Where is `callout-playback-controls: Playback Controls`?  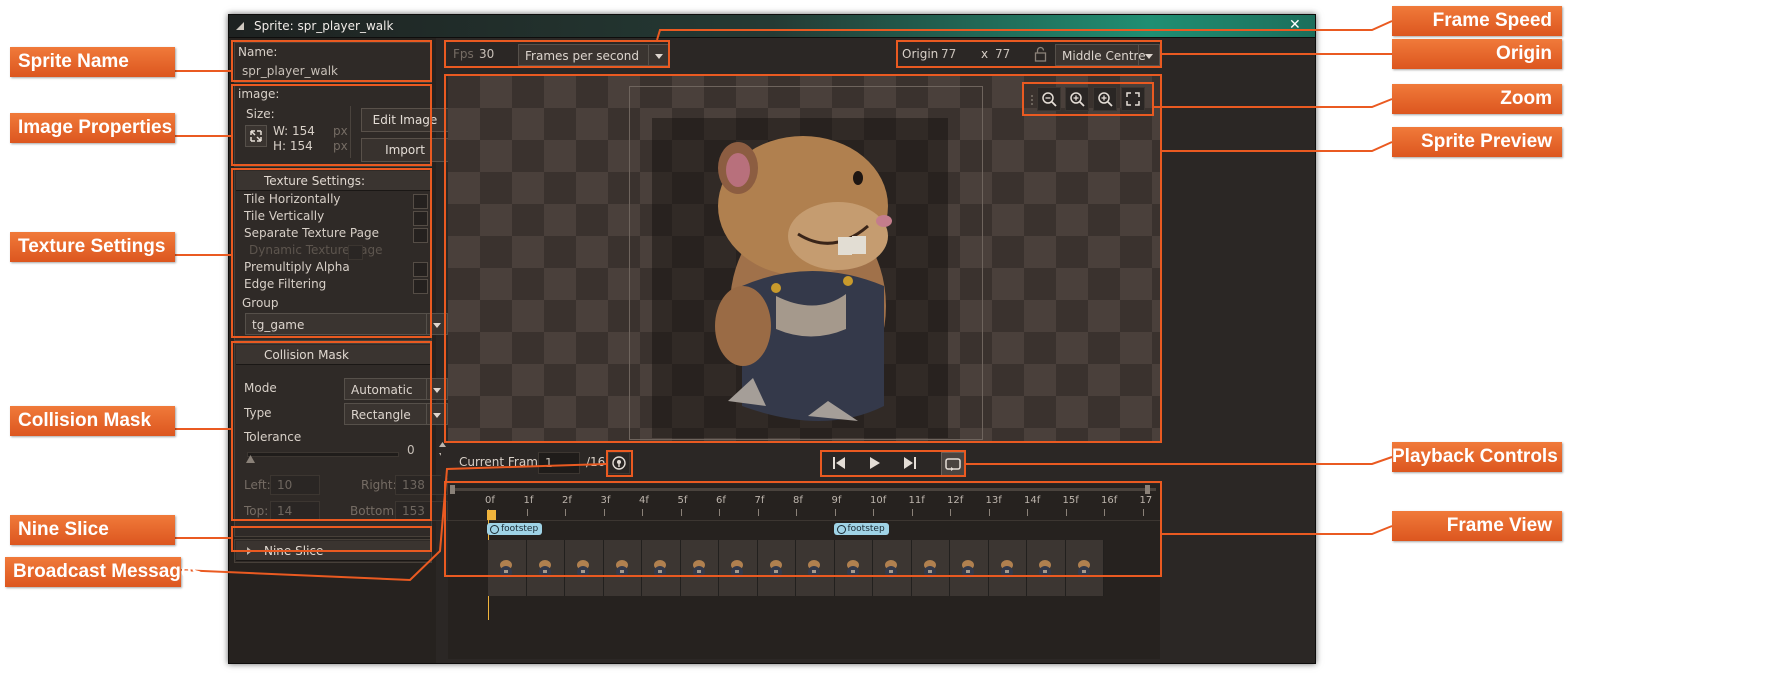 callout-playback-controls: Playback Controls is located at coordinates (1477, 457).